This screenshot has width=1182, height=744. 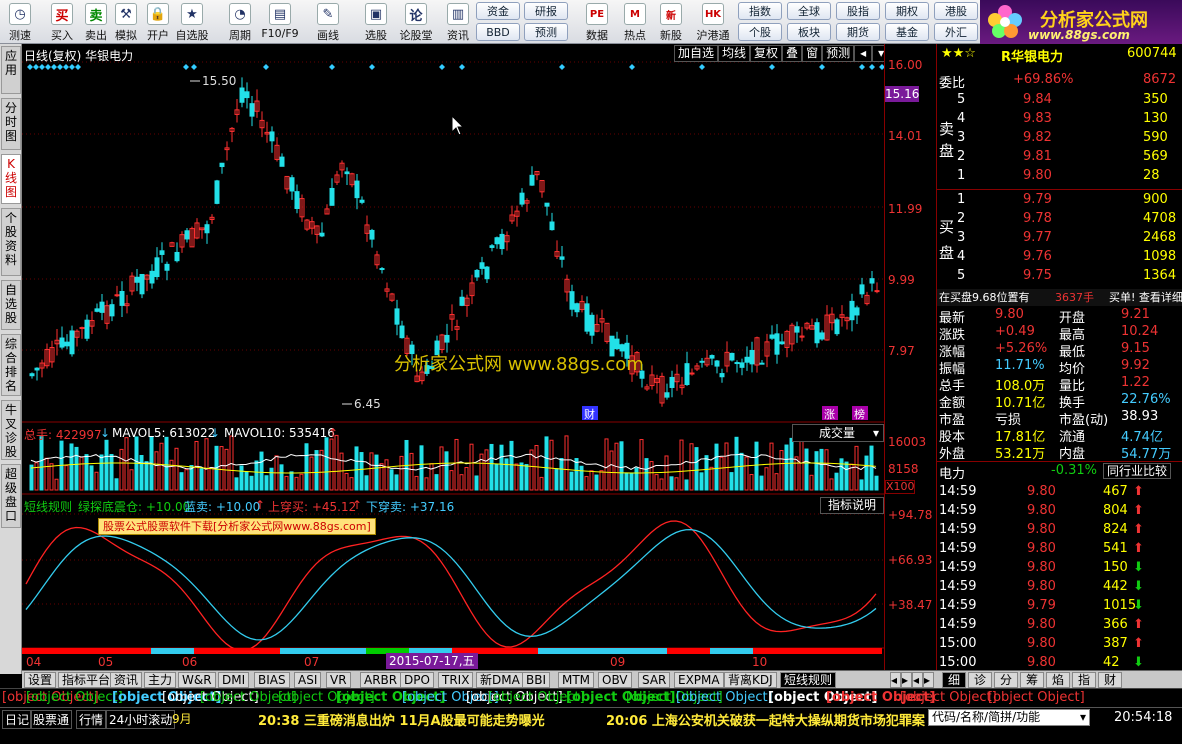 I want to click on code-search-input: 代码/名称/简拼/功能 ▾, so click(x=1009, y=717).